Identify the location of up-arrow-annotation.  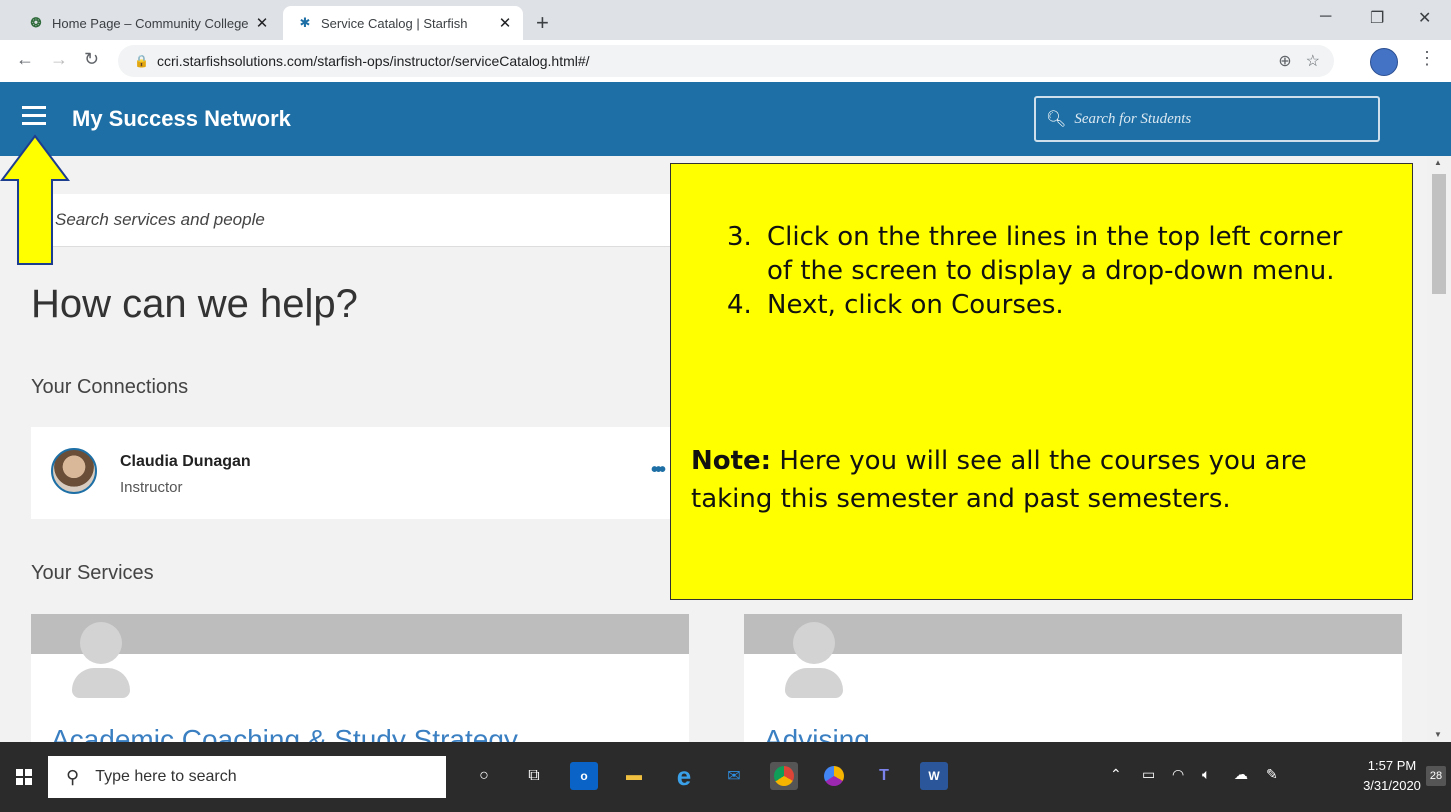
(35, 199).